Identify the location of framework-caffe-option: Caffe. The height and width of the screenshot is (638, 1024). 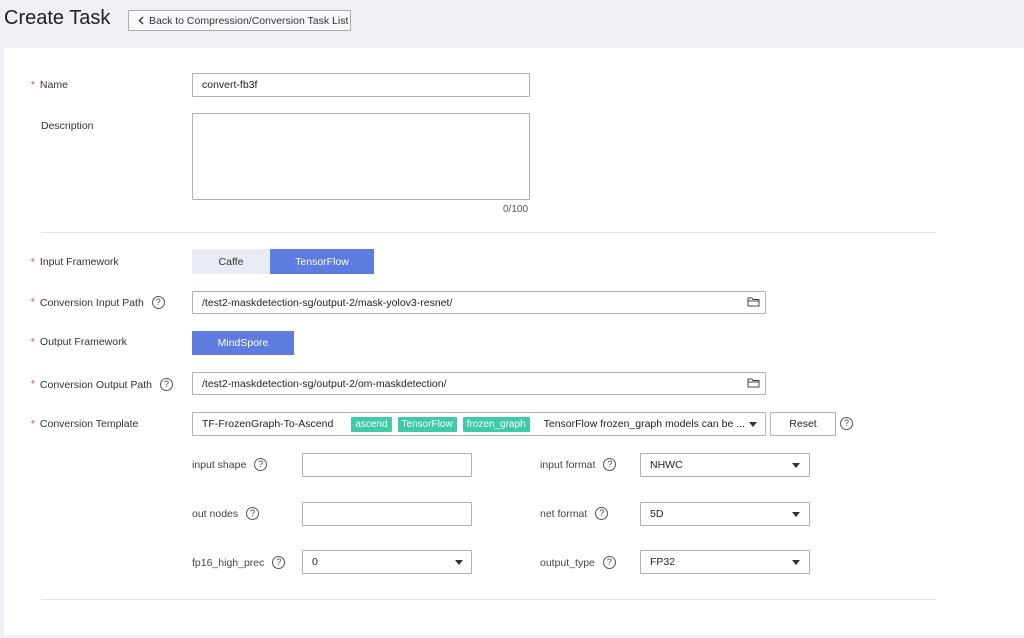
(231, 261).